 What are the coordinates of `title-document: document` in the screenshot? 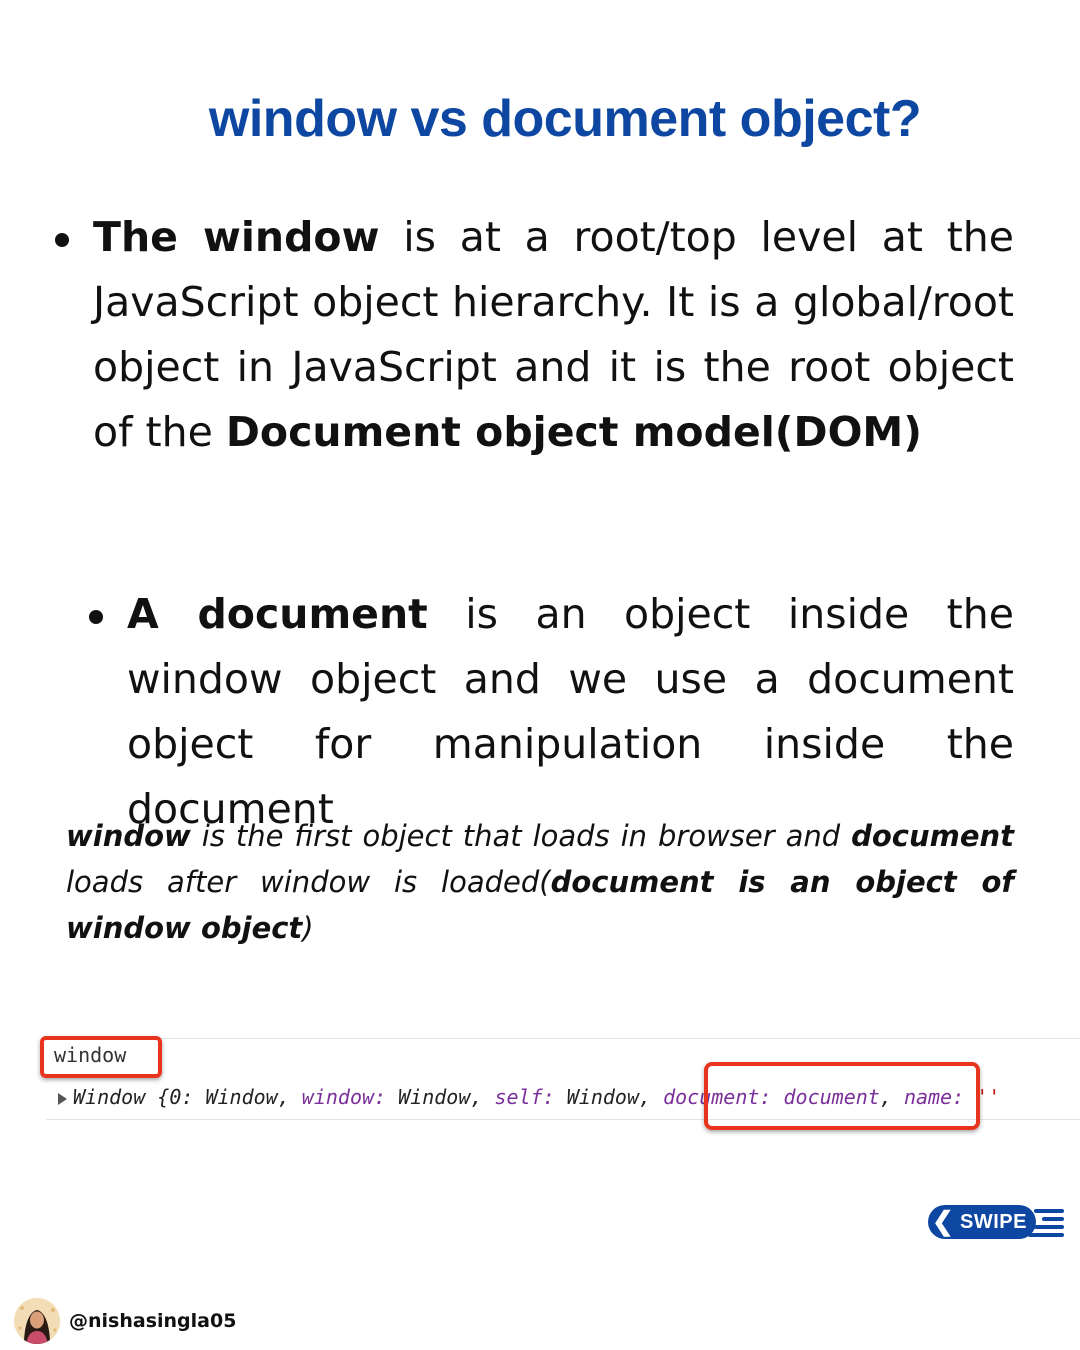 It's located at (603, 118).